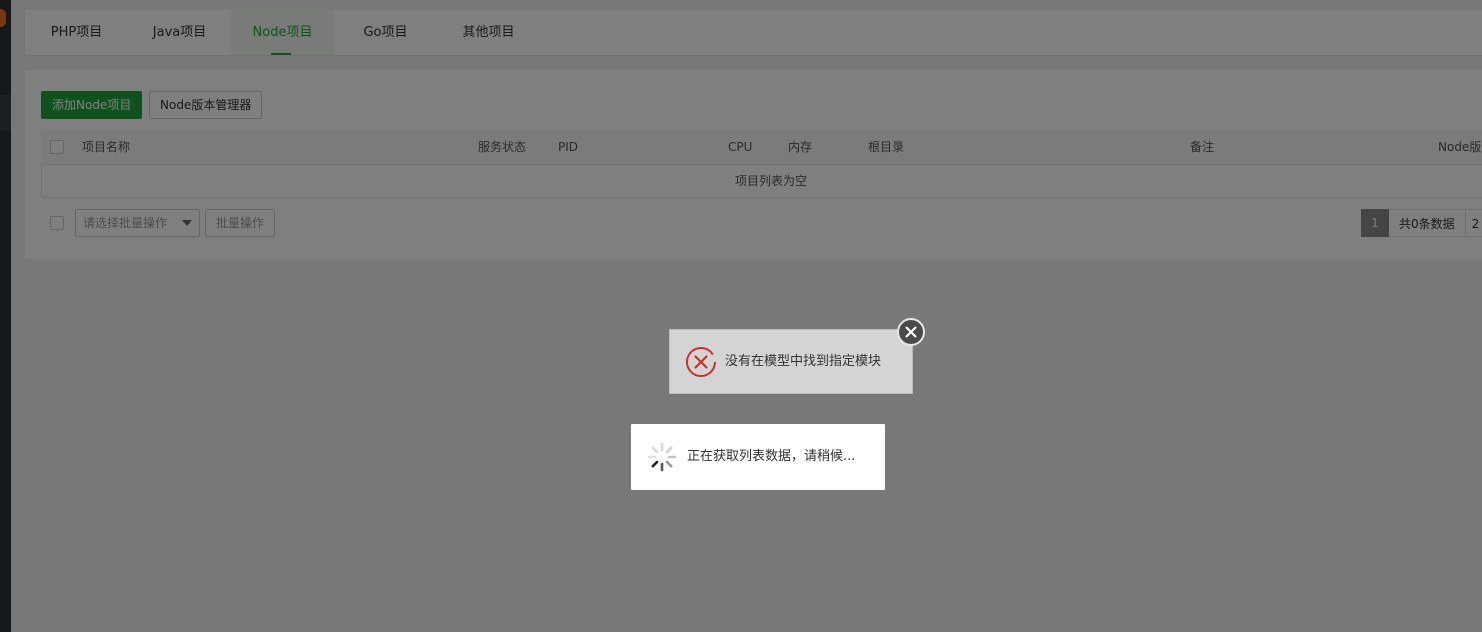  I want to click on close-error-button, so click(911, 332).